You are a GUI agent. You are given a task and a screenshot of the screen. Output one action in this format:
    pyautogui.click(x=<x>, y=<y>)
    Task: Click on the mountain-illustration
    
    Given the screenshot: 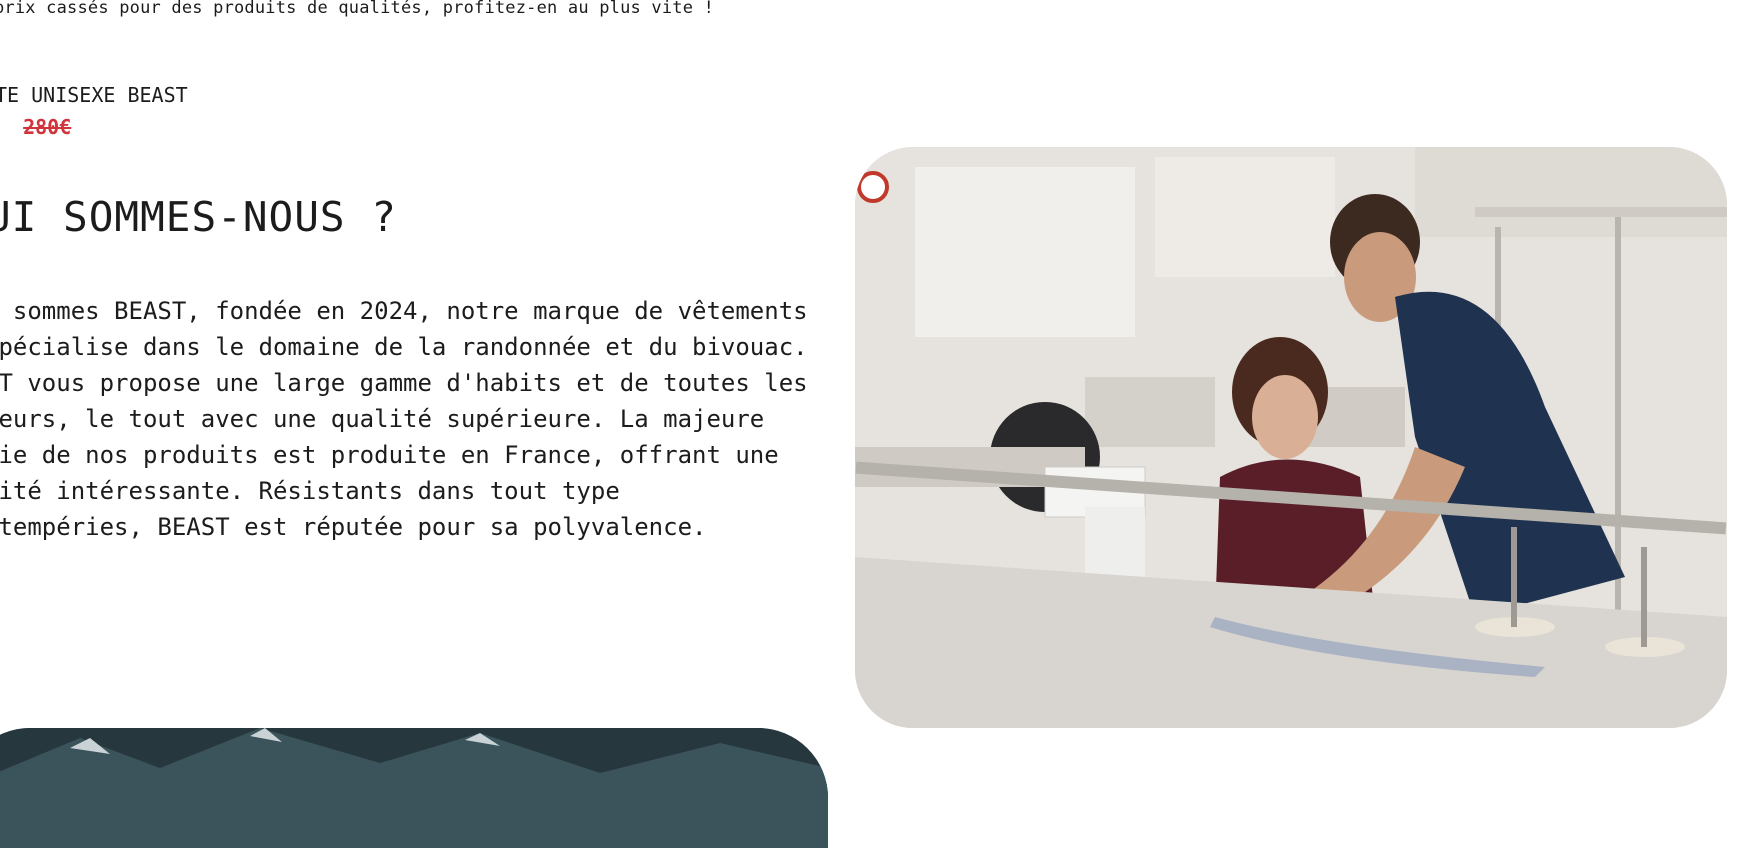 What is the action you would take?
    pyautogui.click(x=414, y=788)
    